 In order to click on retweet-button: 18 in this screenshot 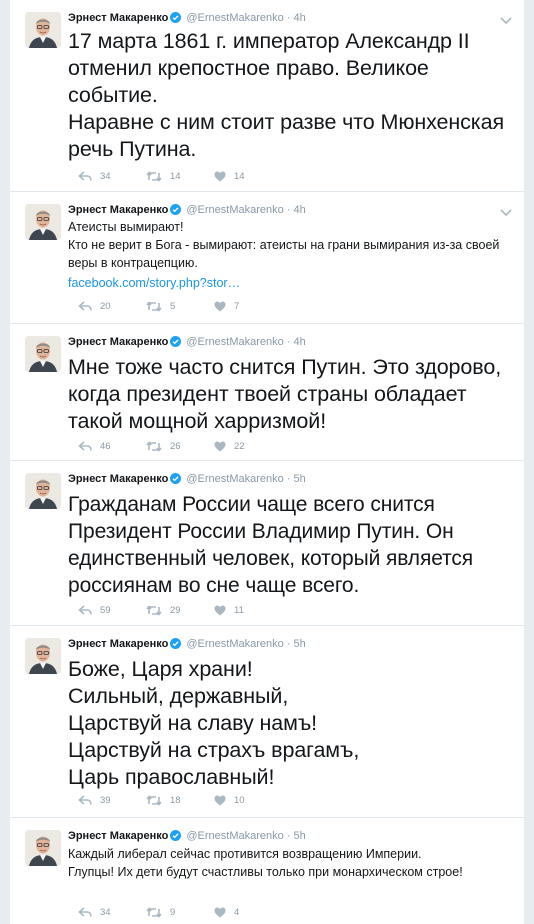, I will do `click(163, 800)`.